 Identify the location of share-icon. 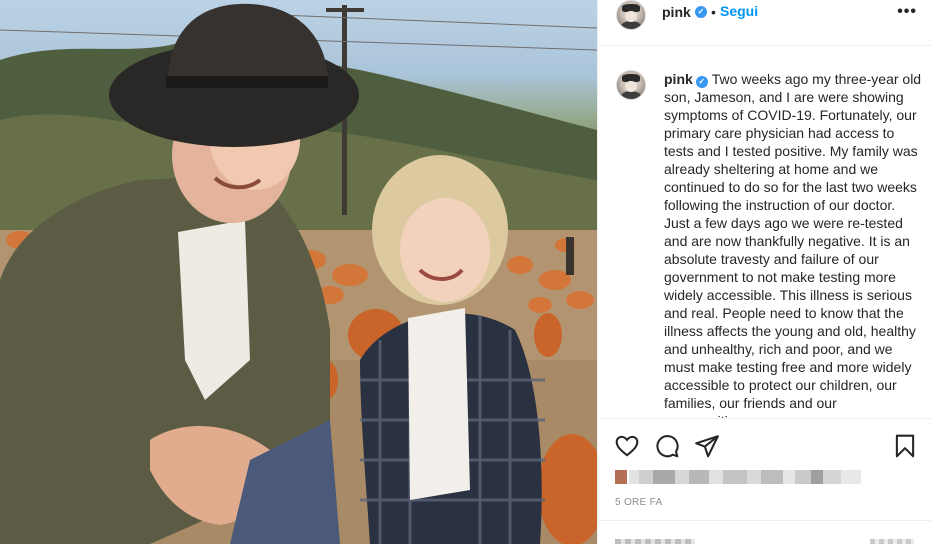
(707, 446).